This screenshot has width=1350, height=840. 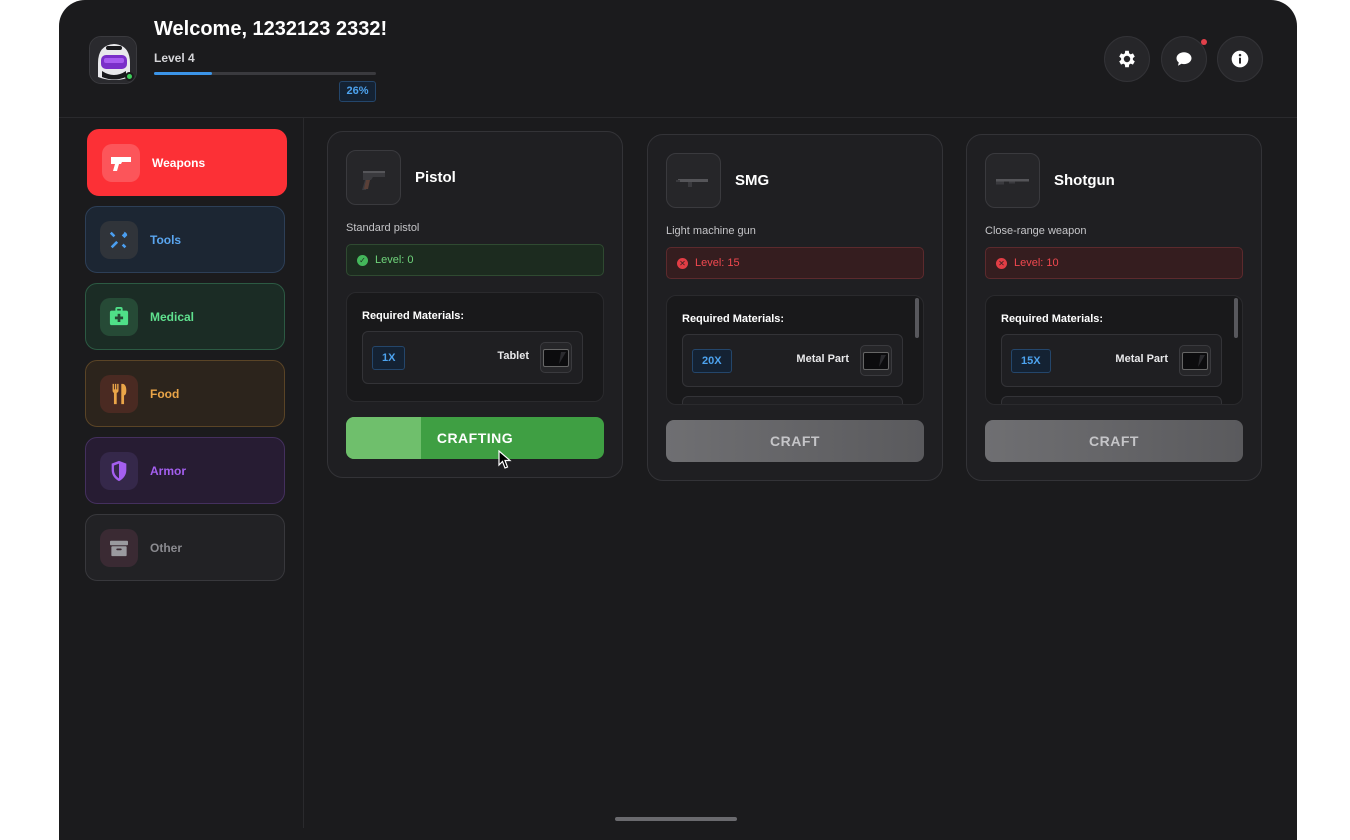 What do you see at coordinates (119, 470) in the screenshot?
I see `shield-icon` at bounding box center [119, 470].